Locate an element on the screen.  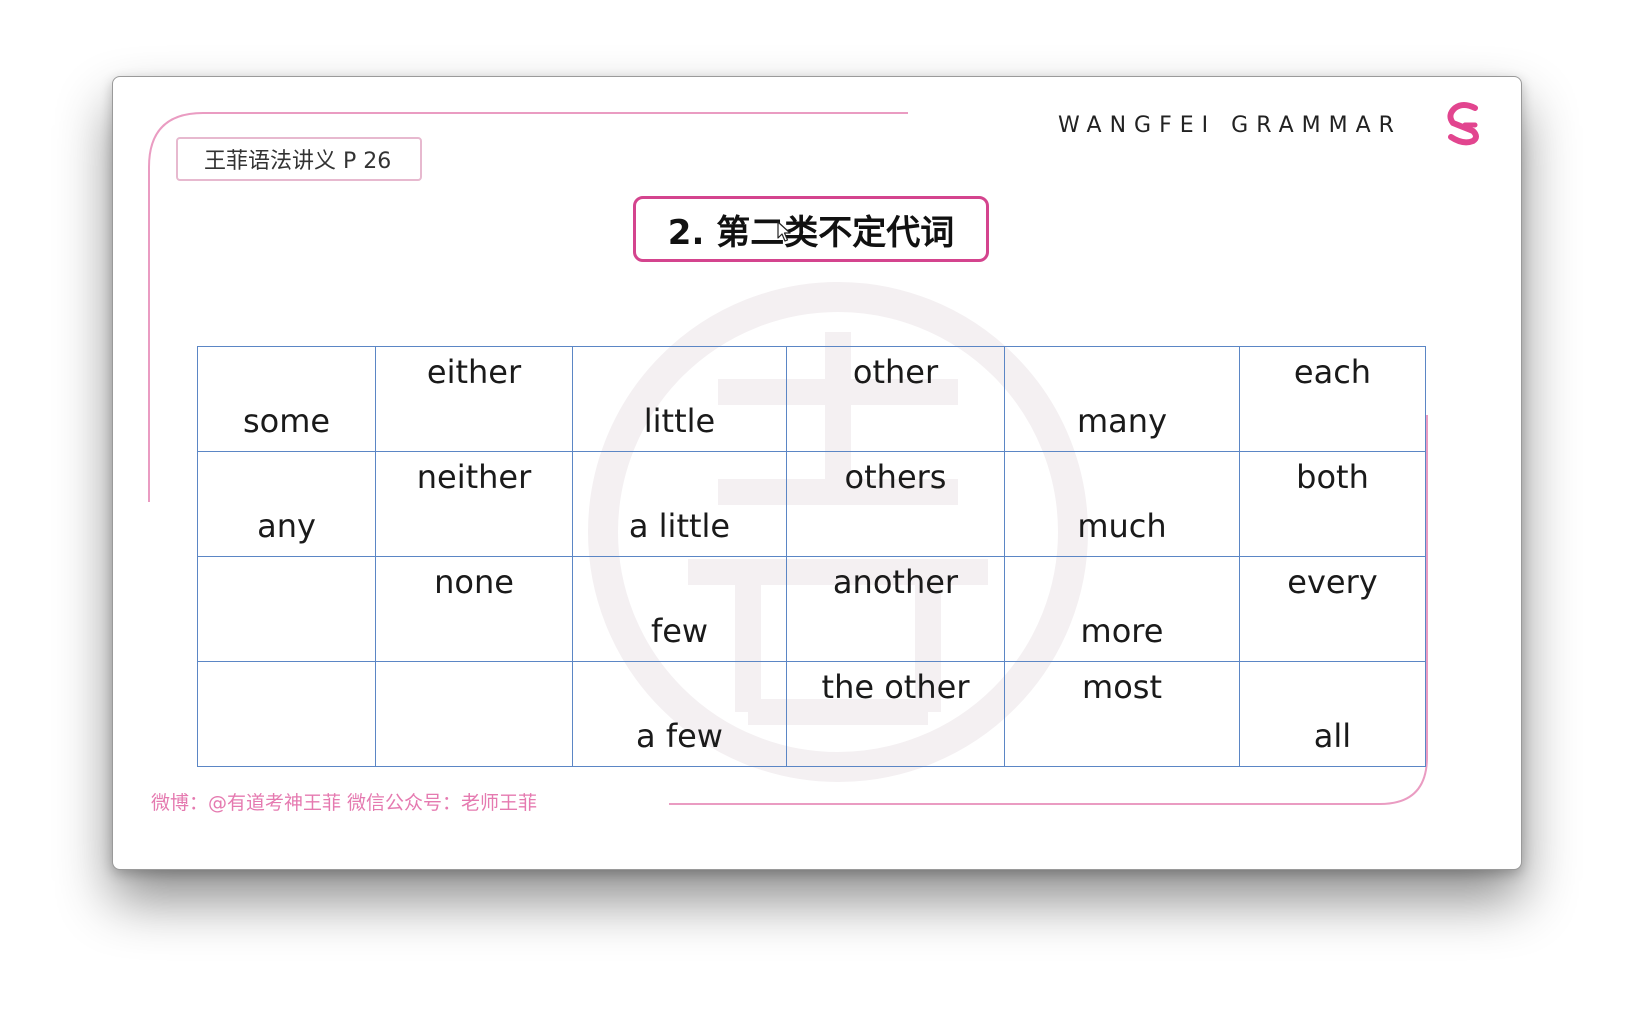
table-cell: many is located at coordinates (1122, 399).